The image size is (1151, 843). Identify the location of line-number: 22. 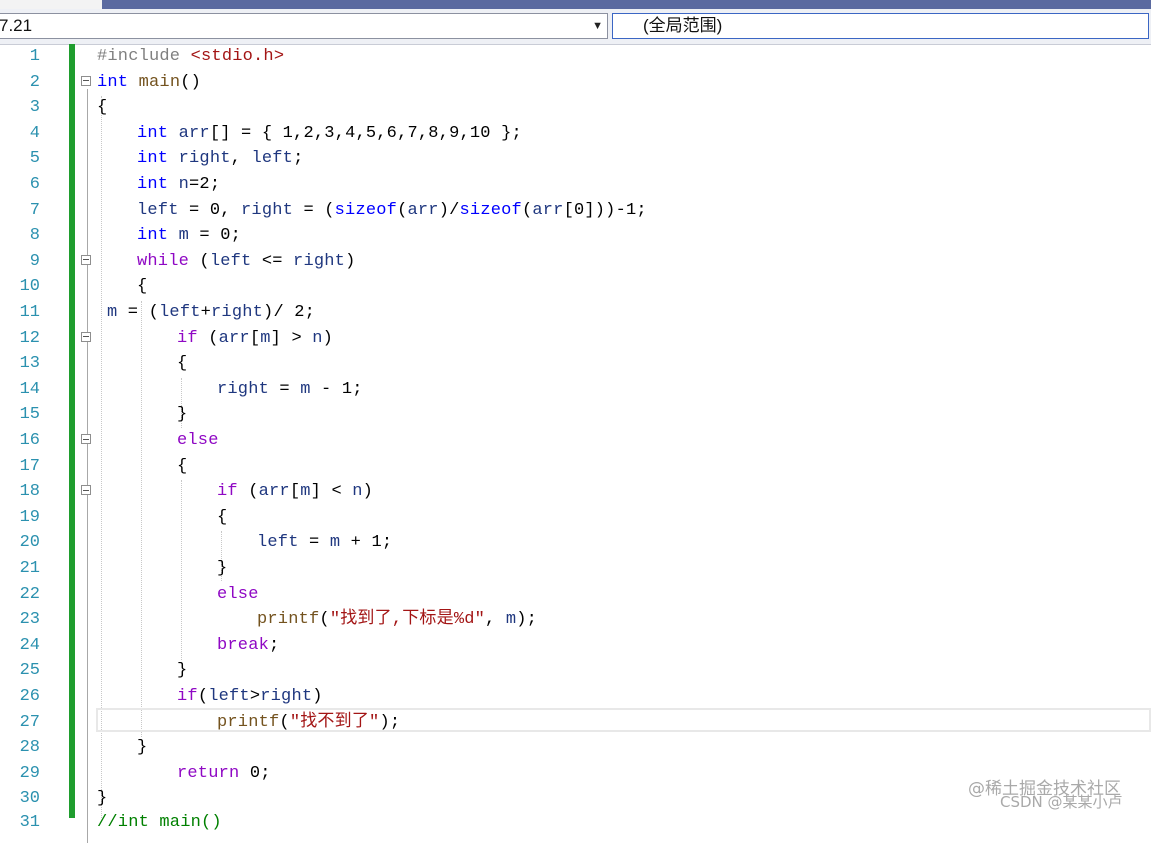
(29, 594).